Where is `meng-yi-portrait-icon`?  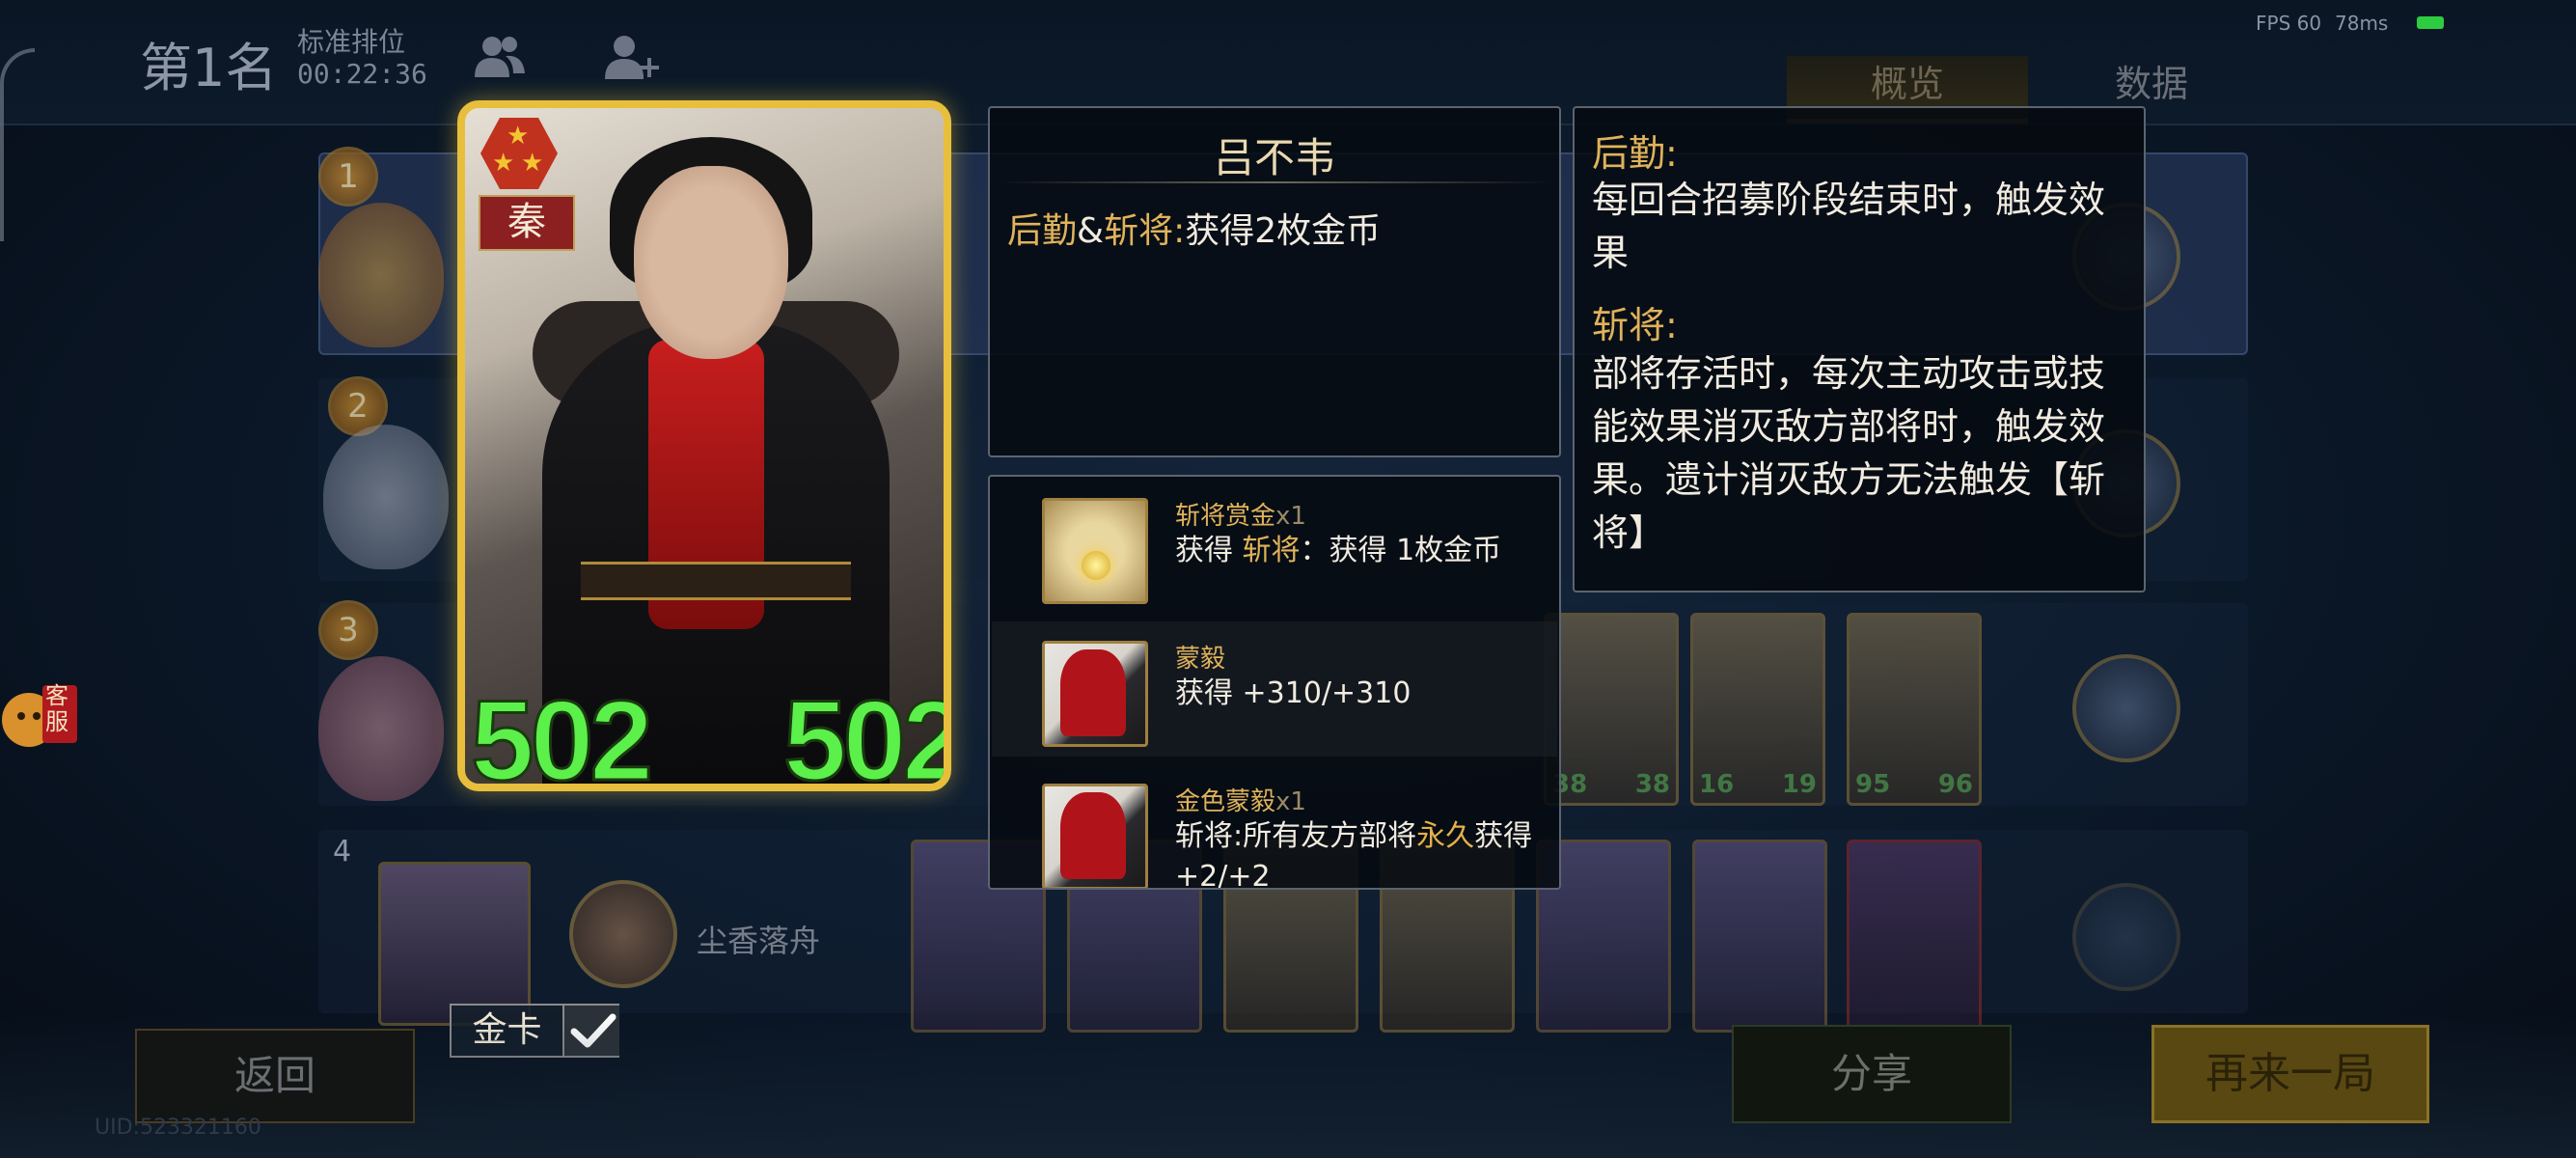 meng-yi-portrait-icon is located at coordinates (1095, 694).